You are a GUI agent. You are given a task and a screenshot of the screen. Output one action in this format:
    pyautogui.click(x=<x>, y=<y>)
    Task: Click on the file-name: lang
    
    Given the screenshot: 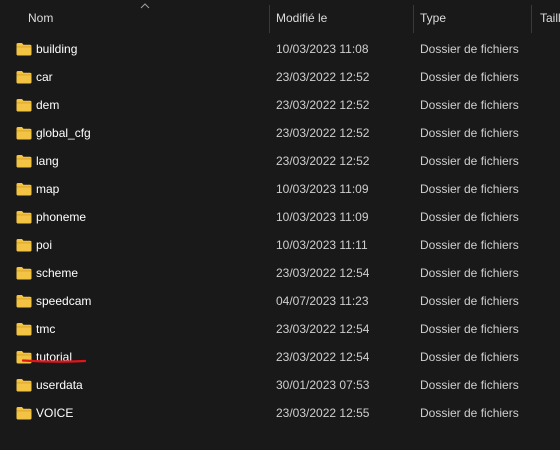 What is the action you would take?
    pyautogui.click(x=47, y=161)
    